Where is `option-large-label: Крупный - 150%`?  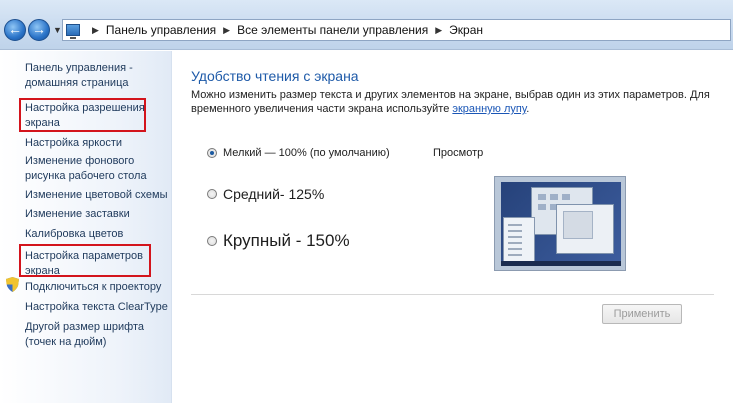
option-large-label: Крупный - 150% is located at coordinates (286, 240).